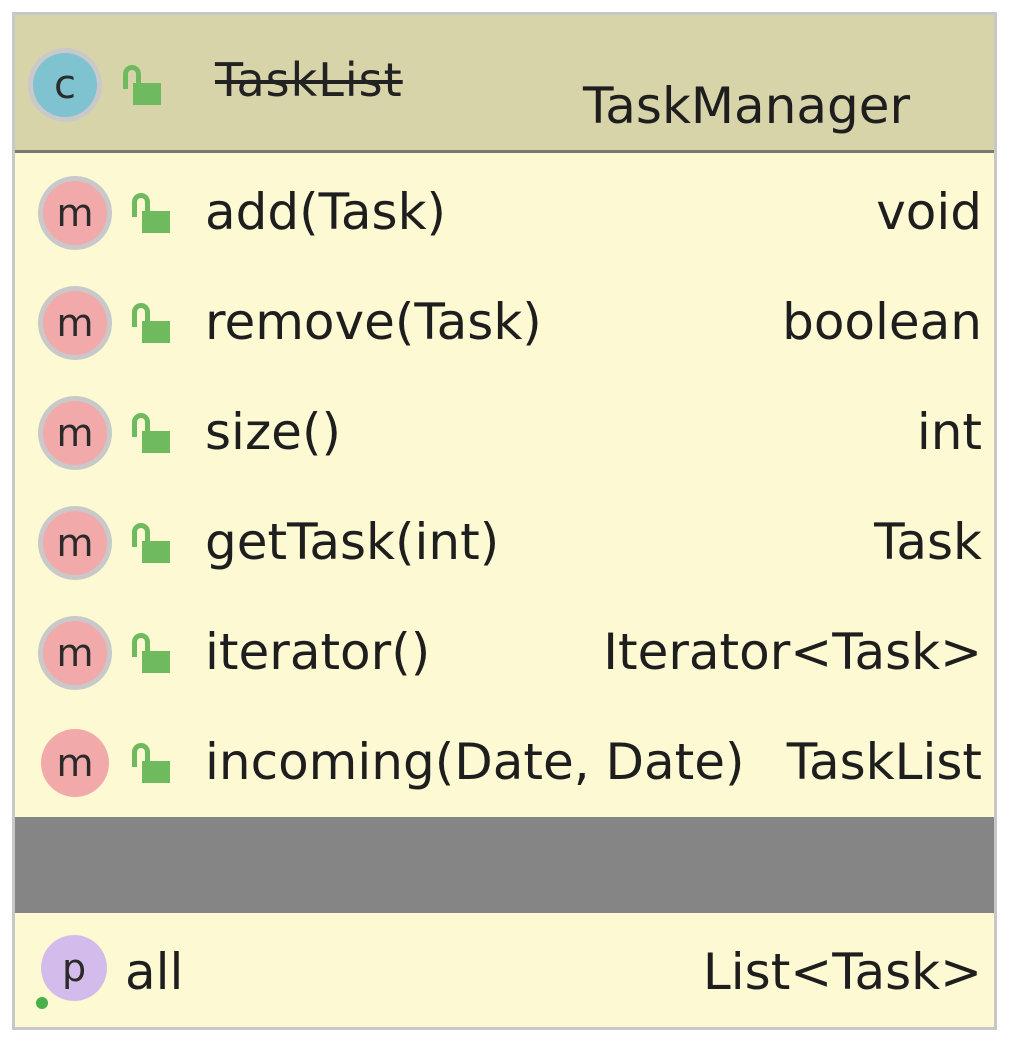 This screenshot has width=1013, height=1038. I want to click on method-return-type: Task, so click(928, 542).